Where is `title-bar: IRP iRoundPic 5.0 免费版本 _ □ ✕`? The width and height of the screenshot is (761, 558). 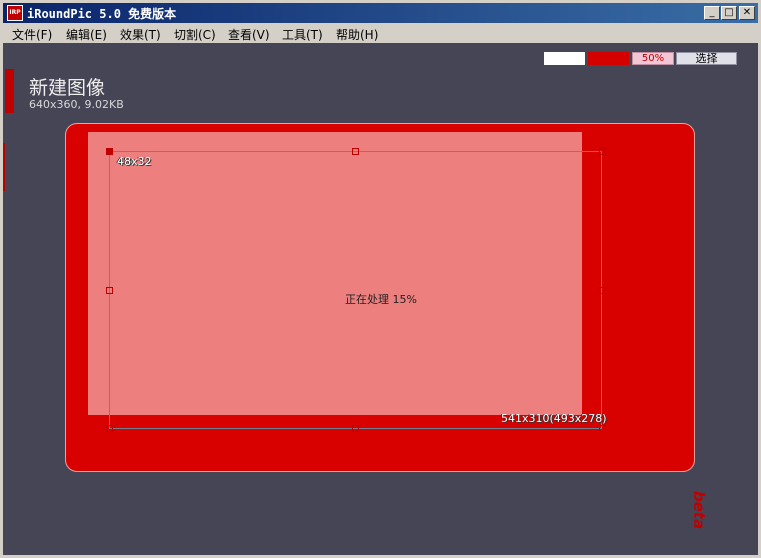 title-bar: IRP iRoundPic 5.0 免费版本 _ □ ✕ is located at coordinates (380, 13).